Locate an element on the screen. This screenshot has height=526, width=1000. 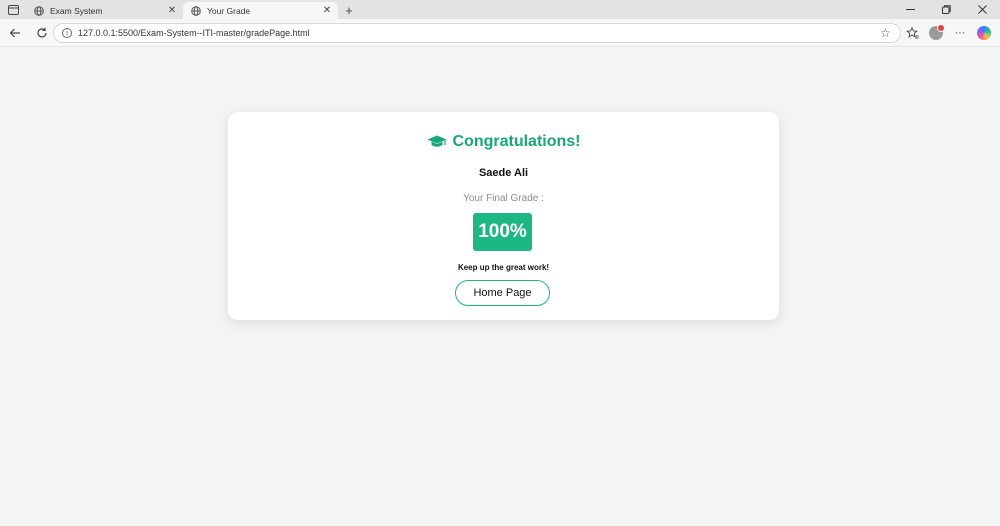
tab-actions-button is located at coordinates (13, 9).